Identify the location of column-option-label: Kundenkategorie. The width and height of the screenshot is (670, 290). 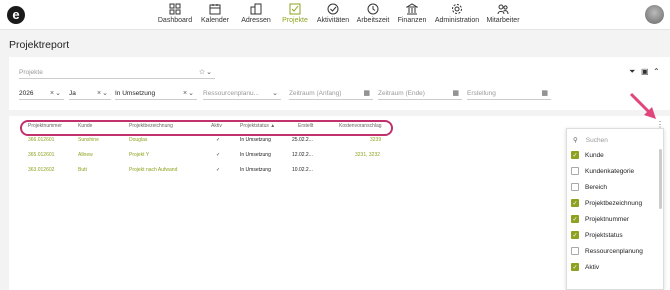
(610, 171).